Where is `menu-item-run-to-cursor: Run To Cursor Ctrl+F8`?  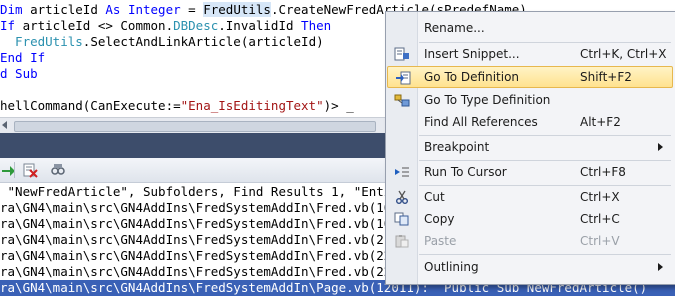 menu-item-run-to-cursor: Run To Cursor Ctrl+F8 is located at coordinates (530, 172).